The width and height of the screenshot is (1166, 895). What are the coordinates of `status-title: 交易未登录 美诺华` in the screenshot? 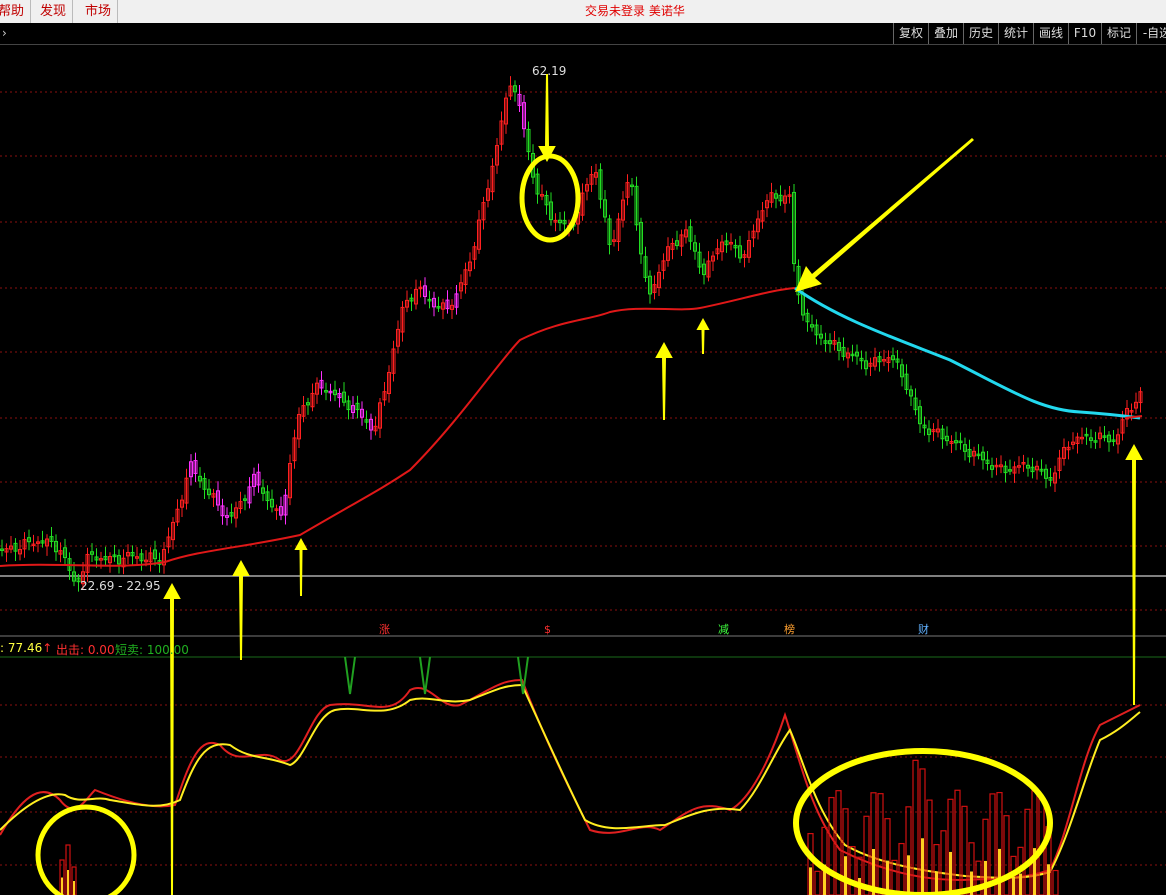 It's located at (635, 11).